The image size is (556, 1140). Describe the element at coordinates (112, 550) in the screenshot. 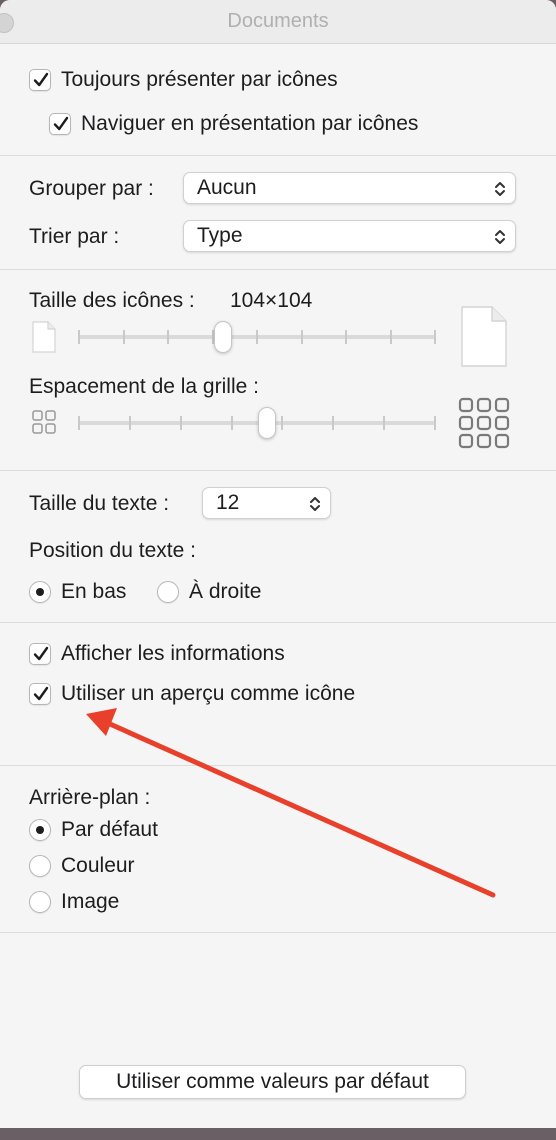

I see `text-position-label: Position du texte :` at that location.